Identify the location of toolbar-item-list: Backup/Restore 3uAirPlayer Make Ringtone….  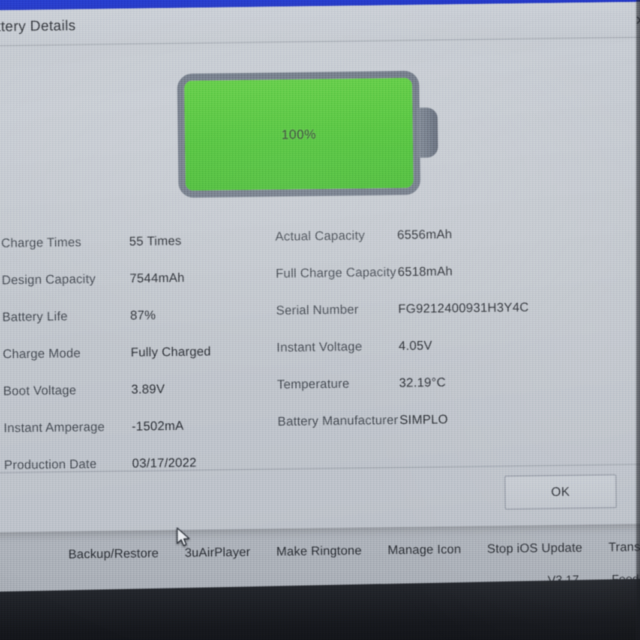
(347, 550).